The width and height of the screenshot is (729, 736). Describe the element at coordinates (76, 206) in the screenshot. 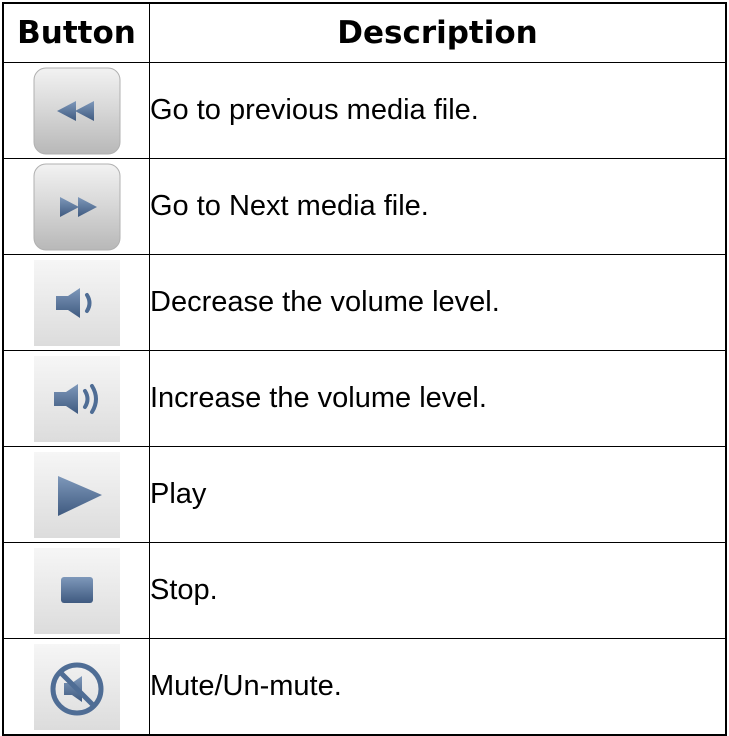

I see `next-icon` at that location.